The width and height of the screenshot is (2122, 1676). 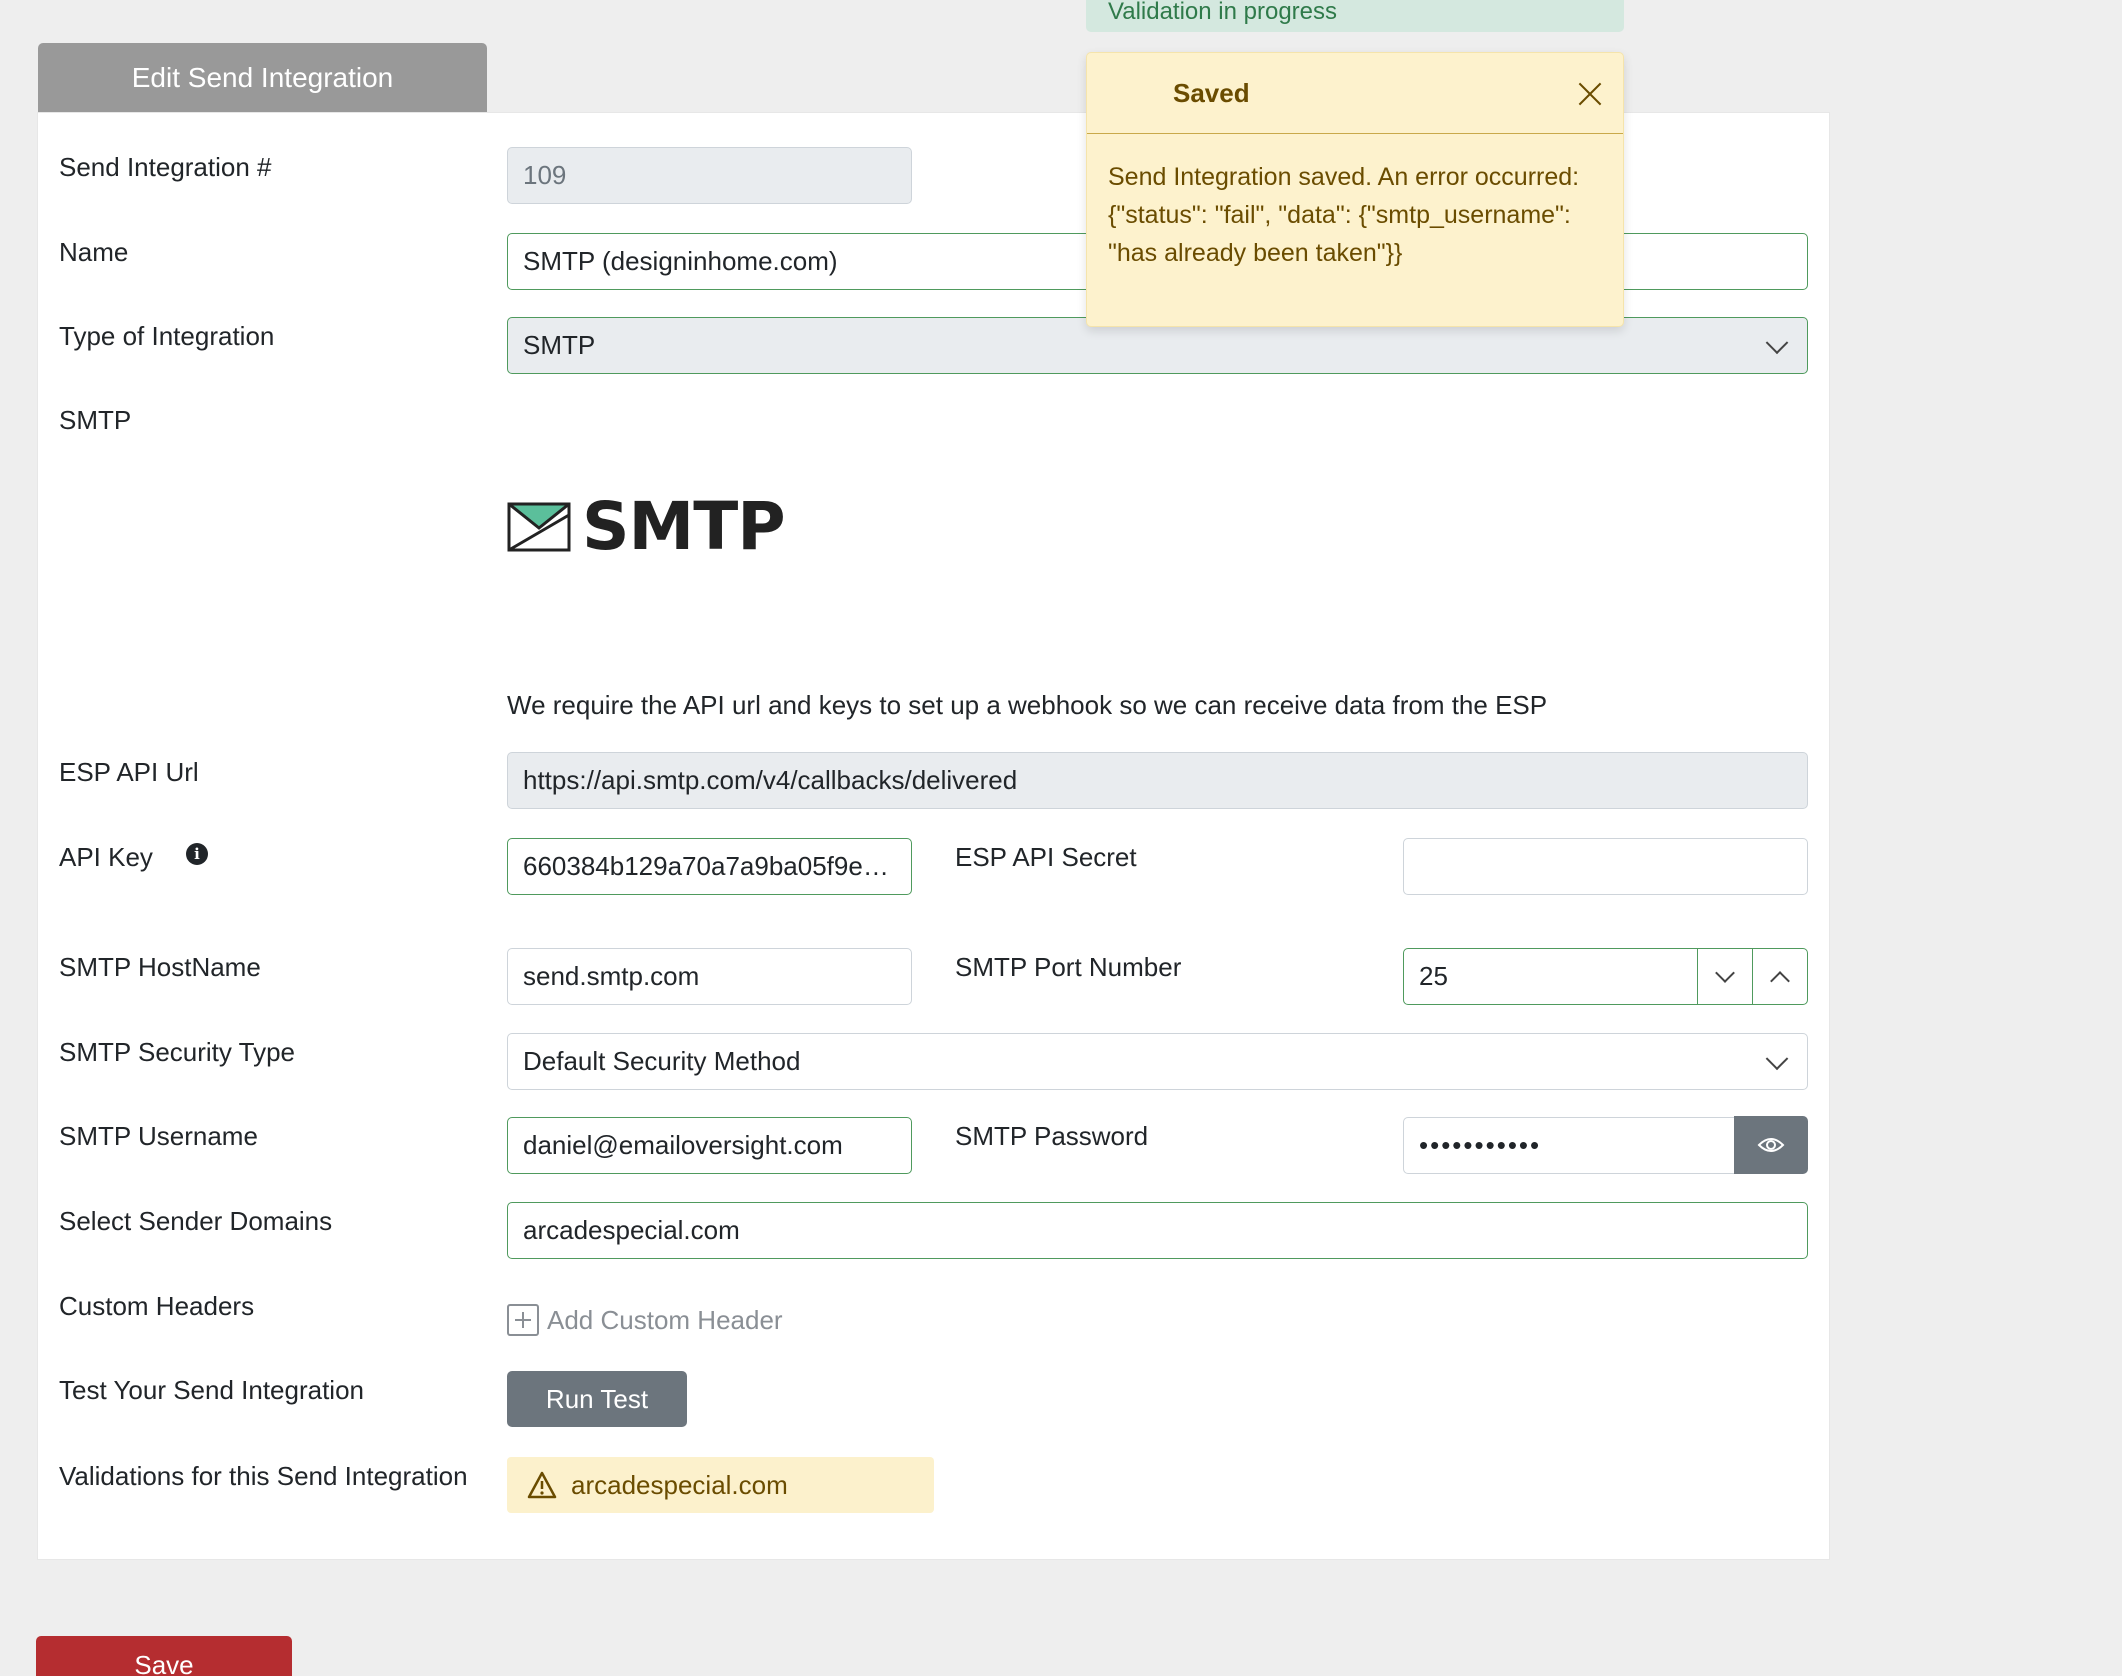 What do you see at coordinates (1223, 12) in the screenshot?
I see `validation-progress-text: Validation in progress` at bounding box center [1223, 12].